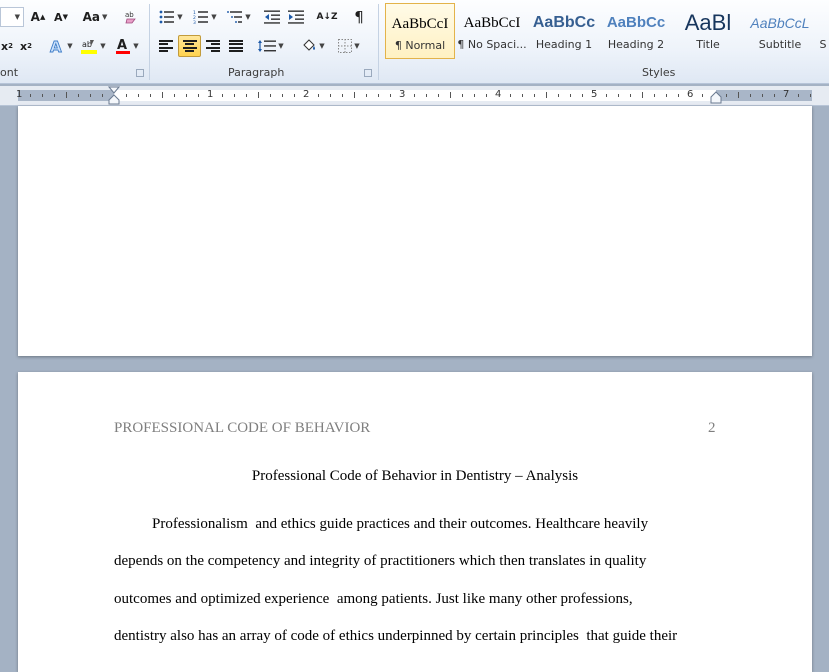 The image size is (829, 672). What do you see at coordinates (61, 17) in the screenshot?
I see `shrink-font-button: A ▼` at bounding box center [61, 17].